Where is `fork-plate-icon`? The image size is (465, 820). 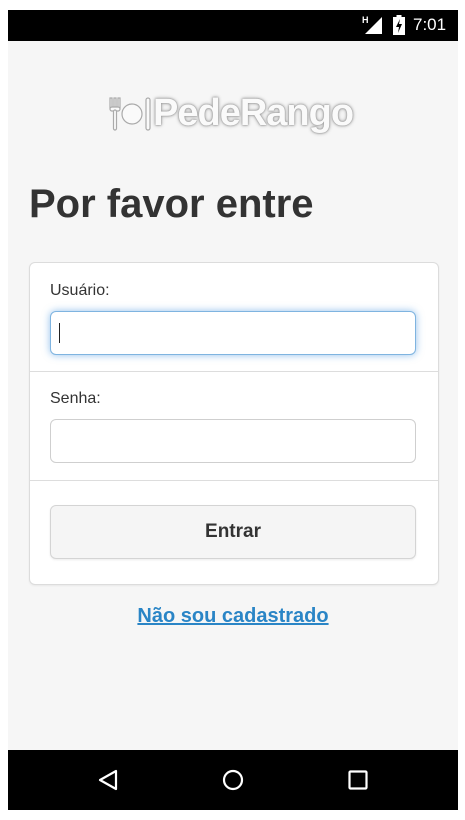
fork-plate-icon is located at coordinates (130, 114).